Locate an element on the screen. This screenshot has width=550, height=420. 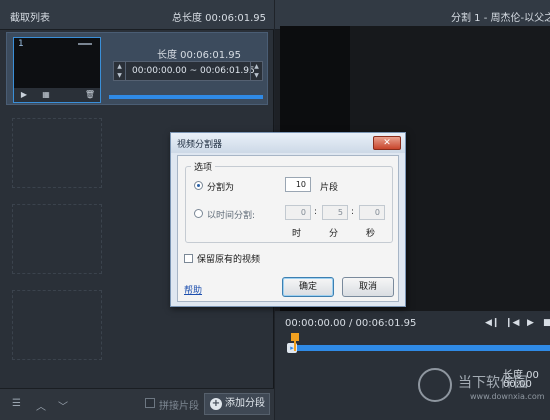
watermark-logo is located at coordinates (435, 385).